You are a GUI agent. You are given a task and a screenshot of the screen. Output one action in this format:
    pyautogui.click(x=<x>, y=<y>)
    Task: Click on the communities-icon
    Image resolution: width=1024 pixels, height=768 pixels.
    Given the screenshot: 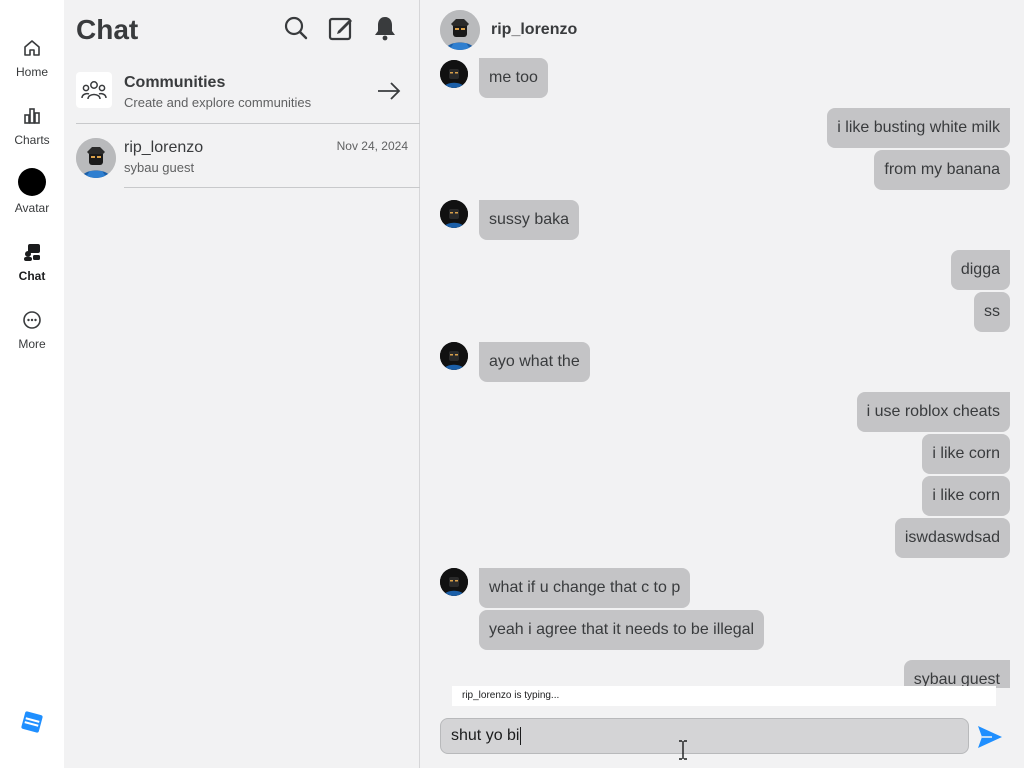 What is the action you would take?
    pyautogui.click(x=94, y=90)
    